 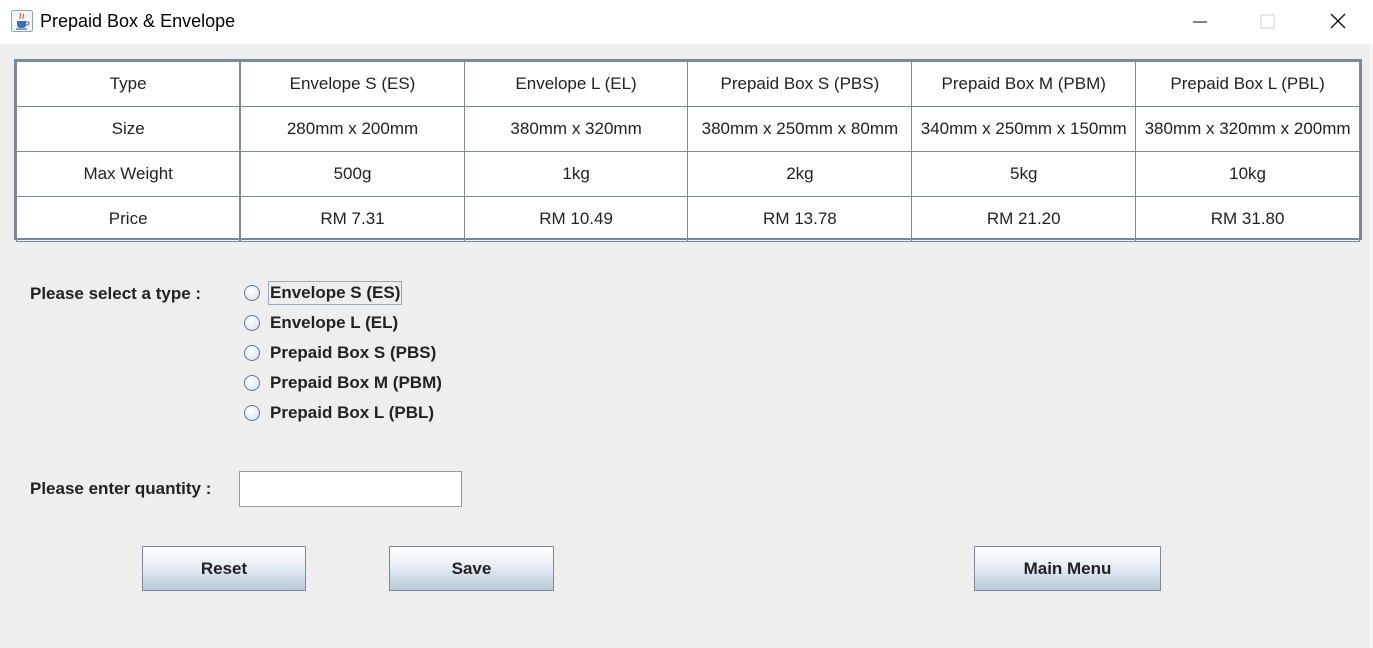 I want to click on radio-label: Prepaid Box L (PBL), so click(x=352, y=413).